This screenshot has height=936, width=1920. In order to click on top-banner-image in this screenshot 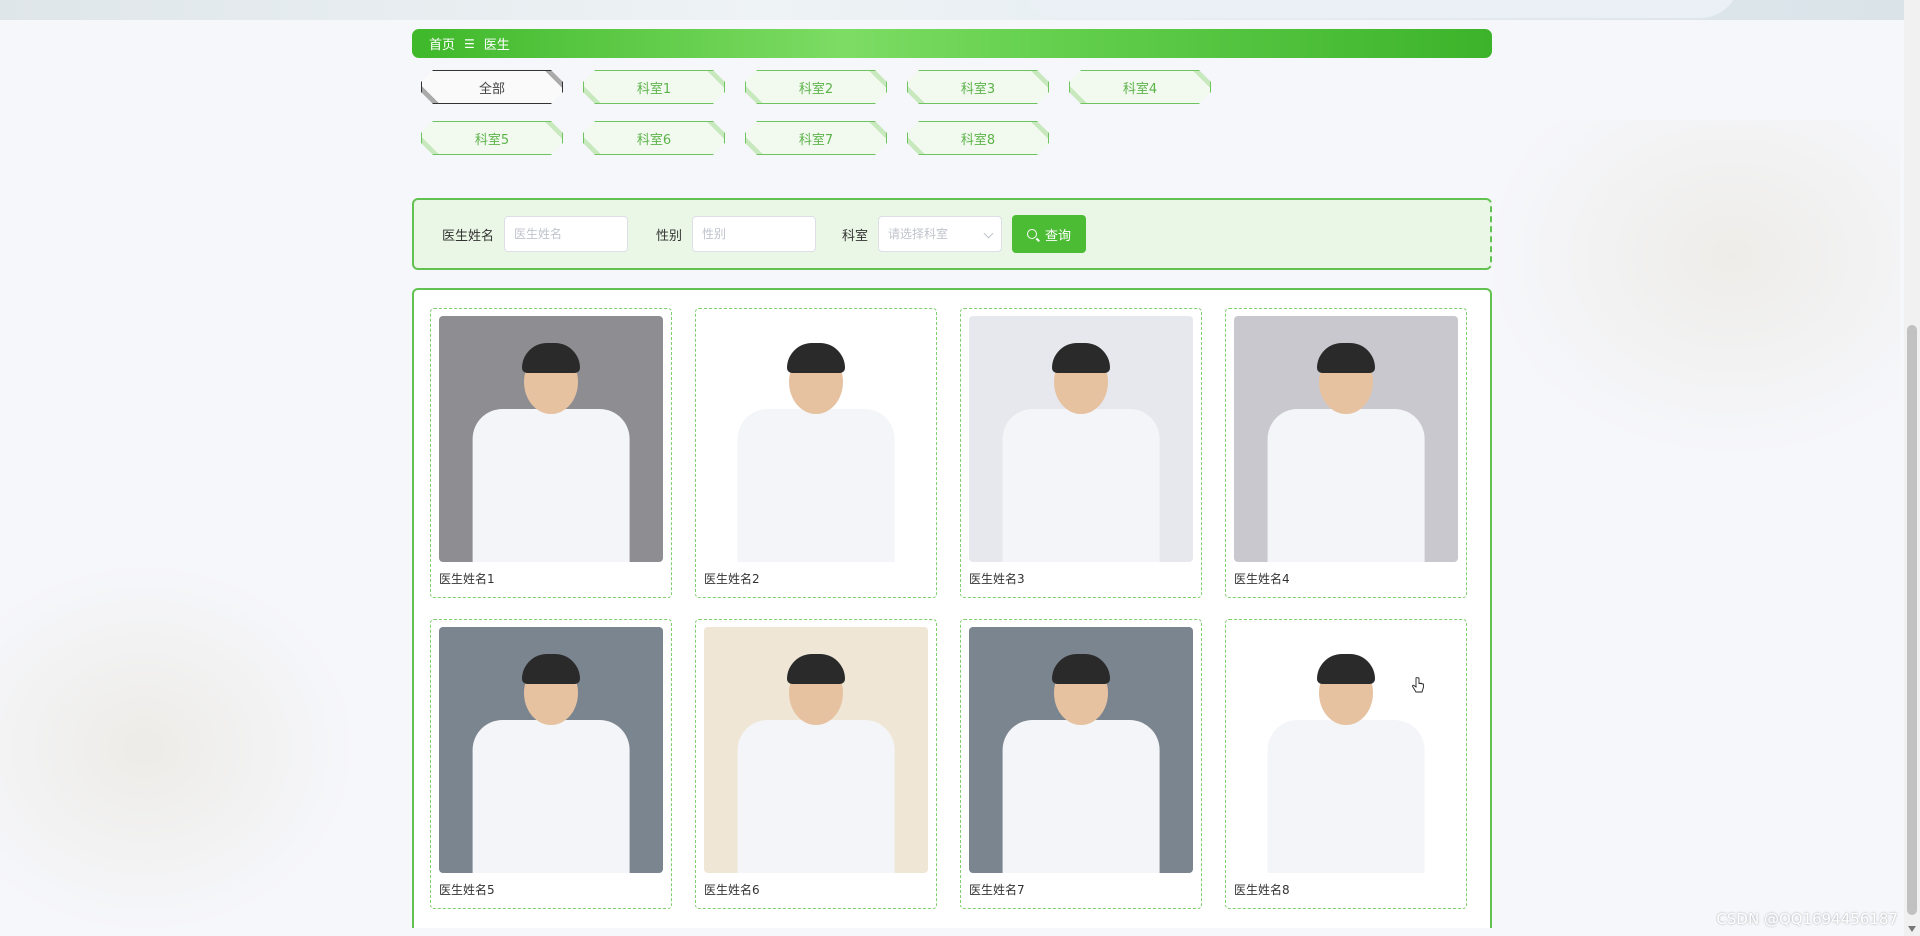, I will do `click(952, 10)`.